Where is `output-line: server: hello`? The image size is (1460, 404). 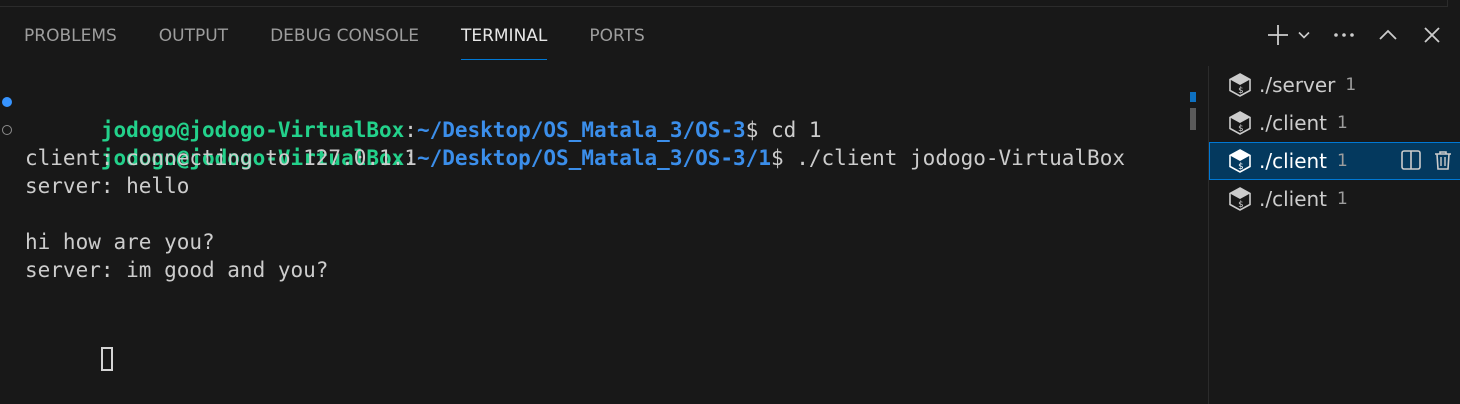
output-line: server: hello is located at coordinates (107, 186).